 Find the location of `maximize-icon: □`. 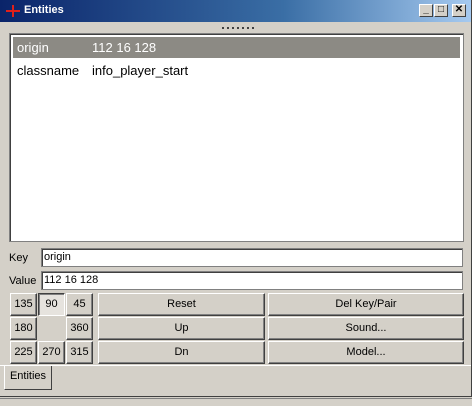

maximize-icon: □ is located at coordinates (441, 9).